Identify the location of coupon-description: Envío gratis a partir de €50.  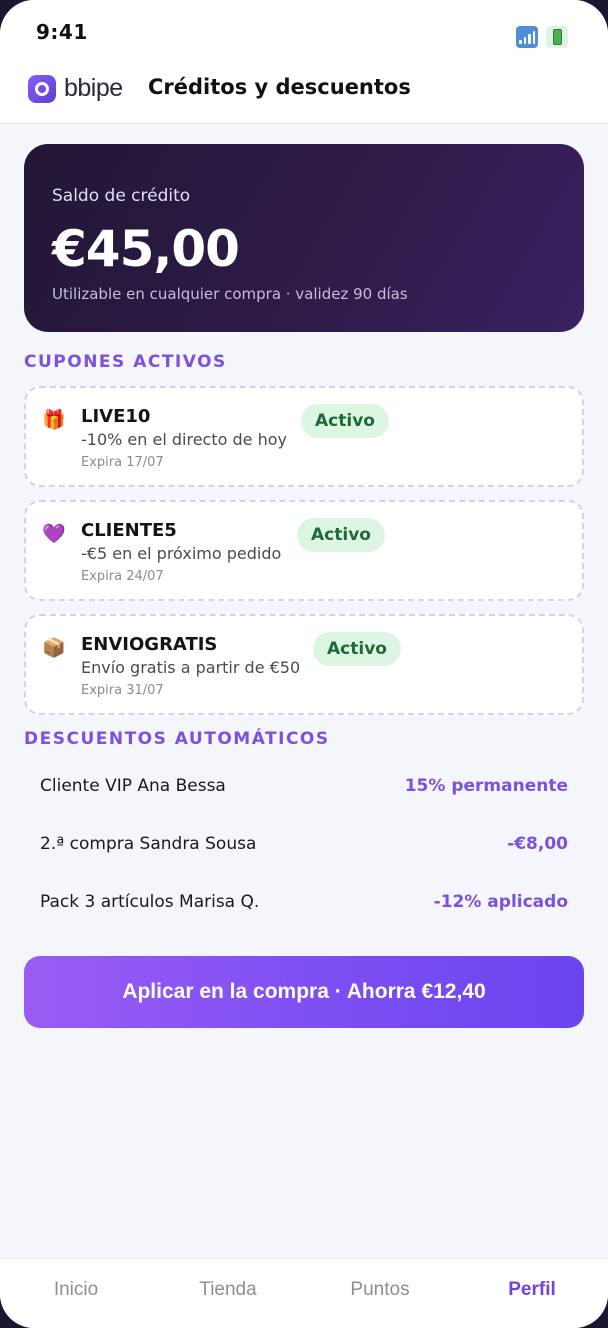
(191, 667).